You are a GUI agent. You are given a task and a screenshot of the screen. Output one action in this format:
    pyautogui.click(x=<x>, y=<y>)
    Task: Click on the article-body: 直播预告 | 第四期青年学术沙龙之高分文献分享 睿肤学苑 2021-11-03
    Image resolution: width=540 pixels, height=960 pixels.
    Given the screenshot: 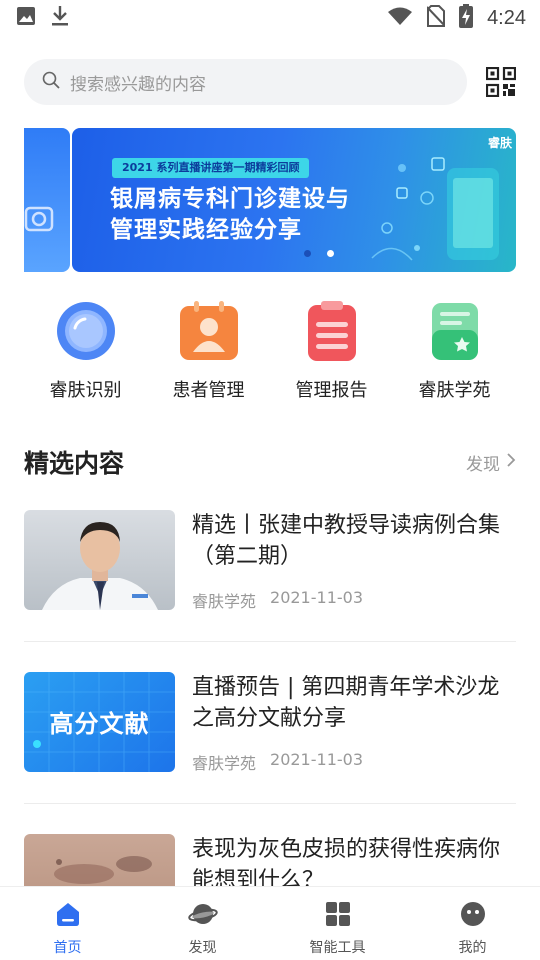 What is the action you would take?
    pyautogui.click(x=354, y=737)
    